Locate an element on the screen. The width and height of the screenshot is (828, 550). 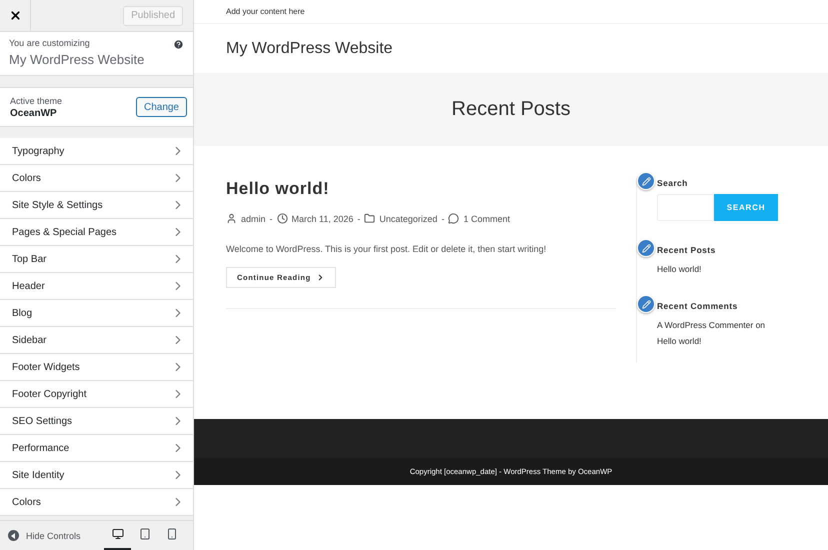
section-item: Top Bar is located at coordinates (96, 259).